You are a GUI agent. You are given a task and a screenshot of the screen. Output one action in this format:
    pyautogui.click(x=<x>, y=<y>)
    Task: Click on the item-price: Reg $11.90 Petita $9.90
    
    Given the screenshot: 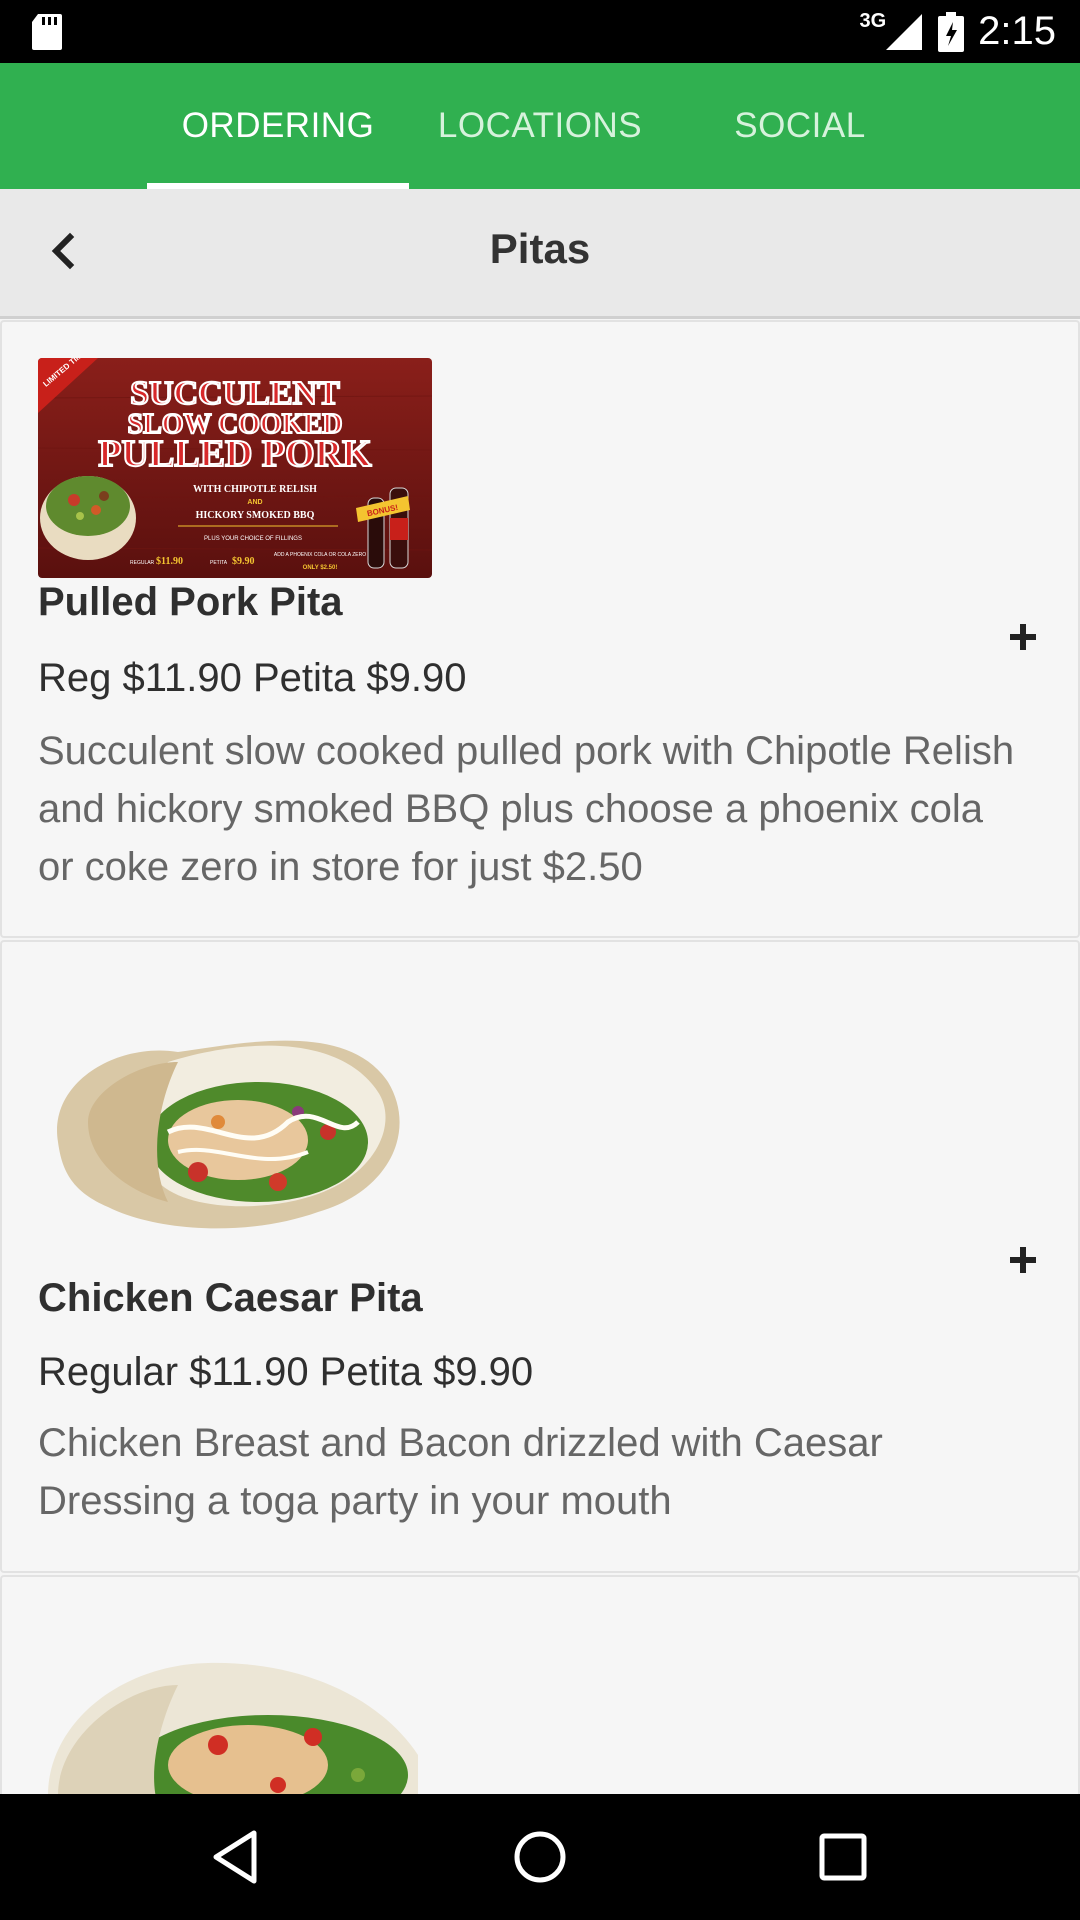 What is the action you would take?
    pyautogui.click(x=252, y=678)
    